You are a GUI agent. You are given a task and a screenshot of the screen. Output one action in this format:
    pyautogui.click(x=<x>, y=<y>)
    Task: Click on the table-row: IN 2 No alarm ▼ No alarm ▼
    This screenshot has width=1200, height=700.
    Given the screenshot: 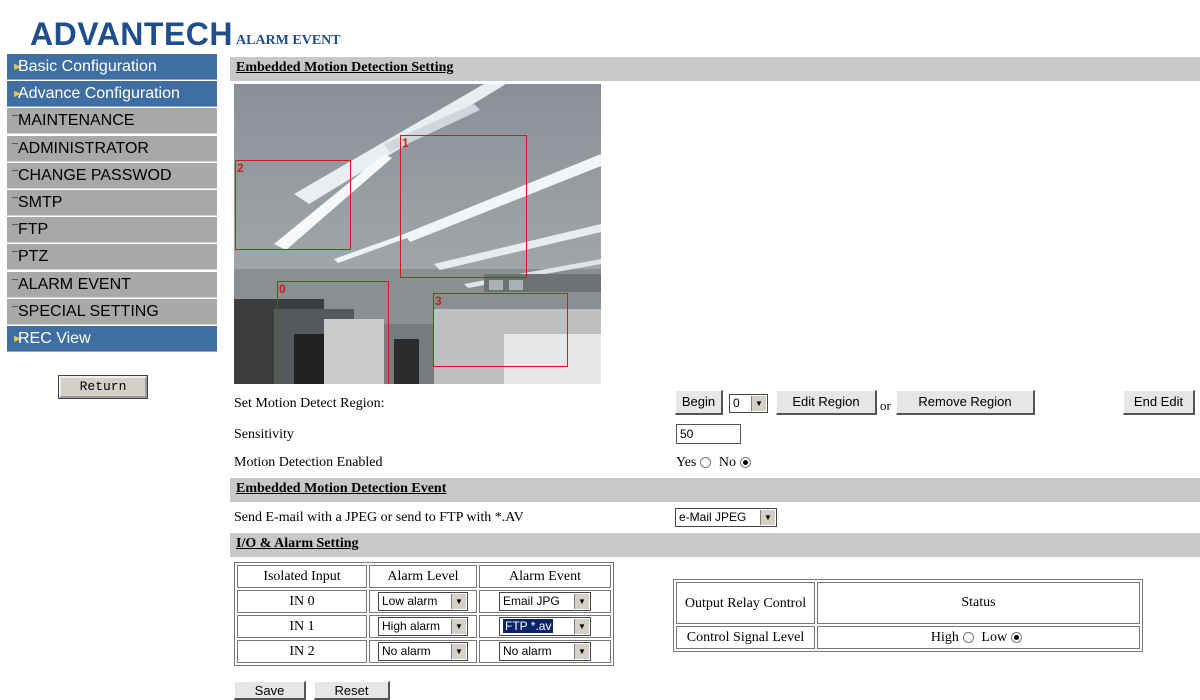 What is the action you would take?
    pyautogui.click(x=424, y=651)
    